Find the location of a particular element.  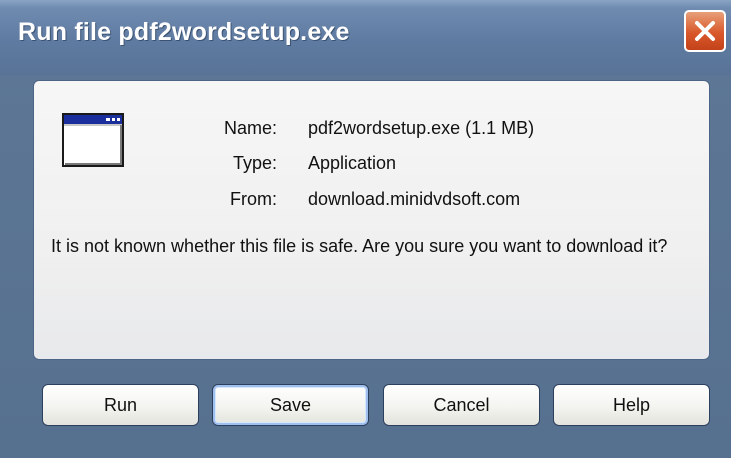

name-label: Name: is located at coordinates (250, 128).